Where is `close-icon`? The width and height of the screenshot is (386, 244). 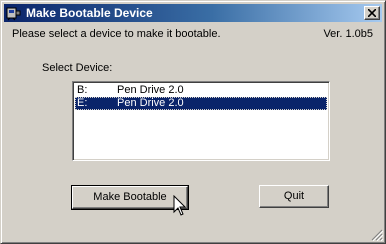
close-icon is located at coordinates (372, 13).